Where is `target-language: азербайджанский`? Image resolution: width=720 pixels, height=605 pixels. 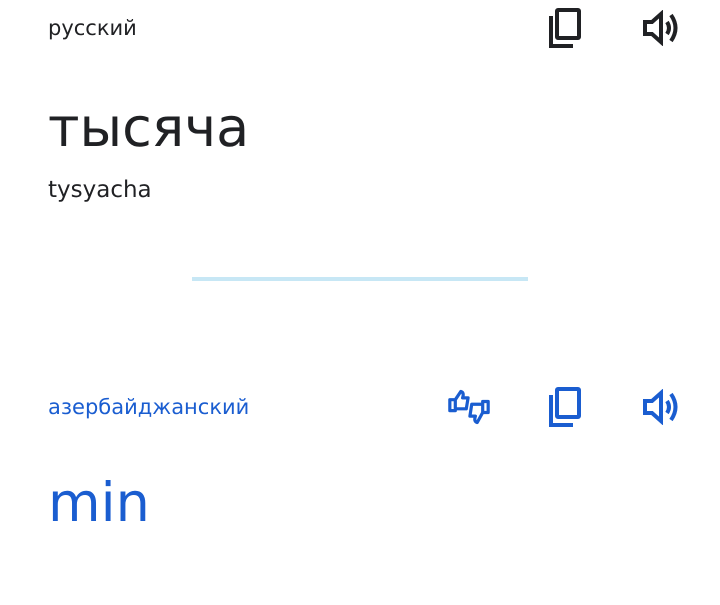
target-language: азербайджанский is located at coordinates (221, 406).